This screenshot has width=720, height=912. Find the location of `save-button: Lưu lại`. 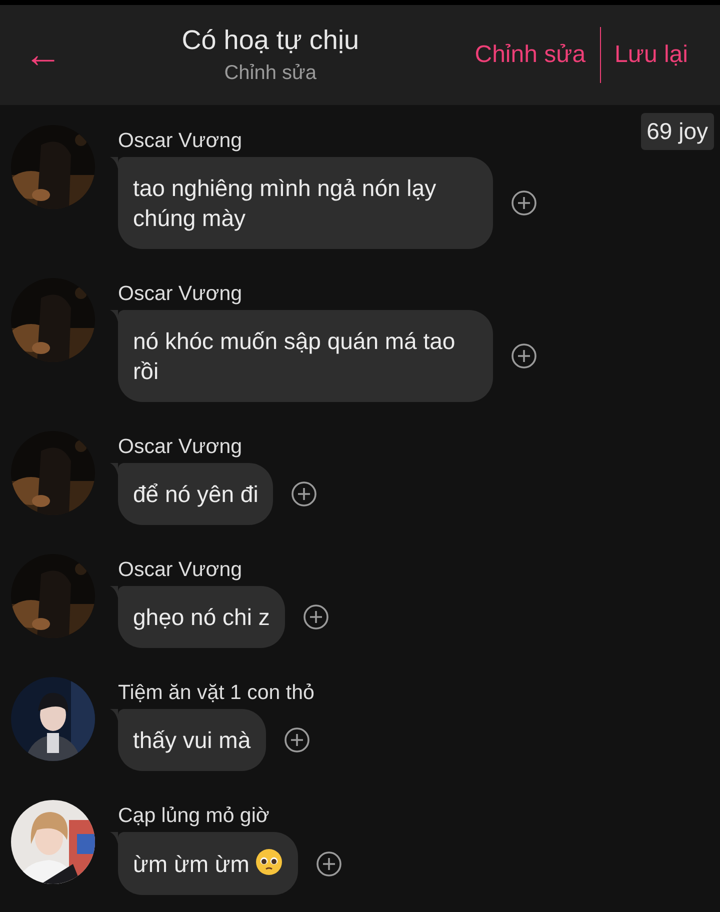

save-button: Lưu lại is located at coordinates (651, 55).